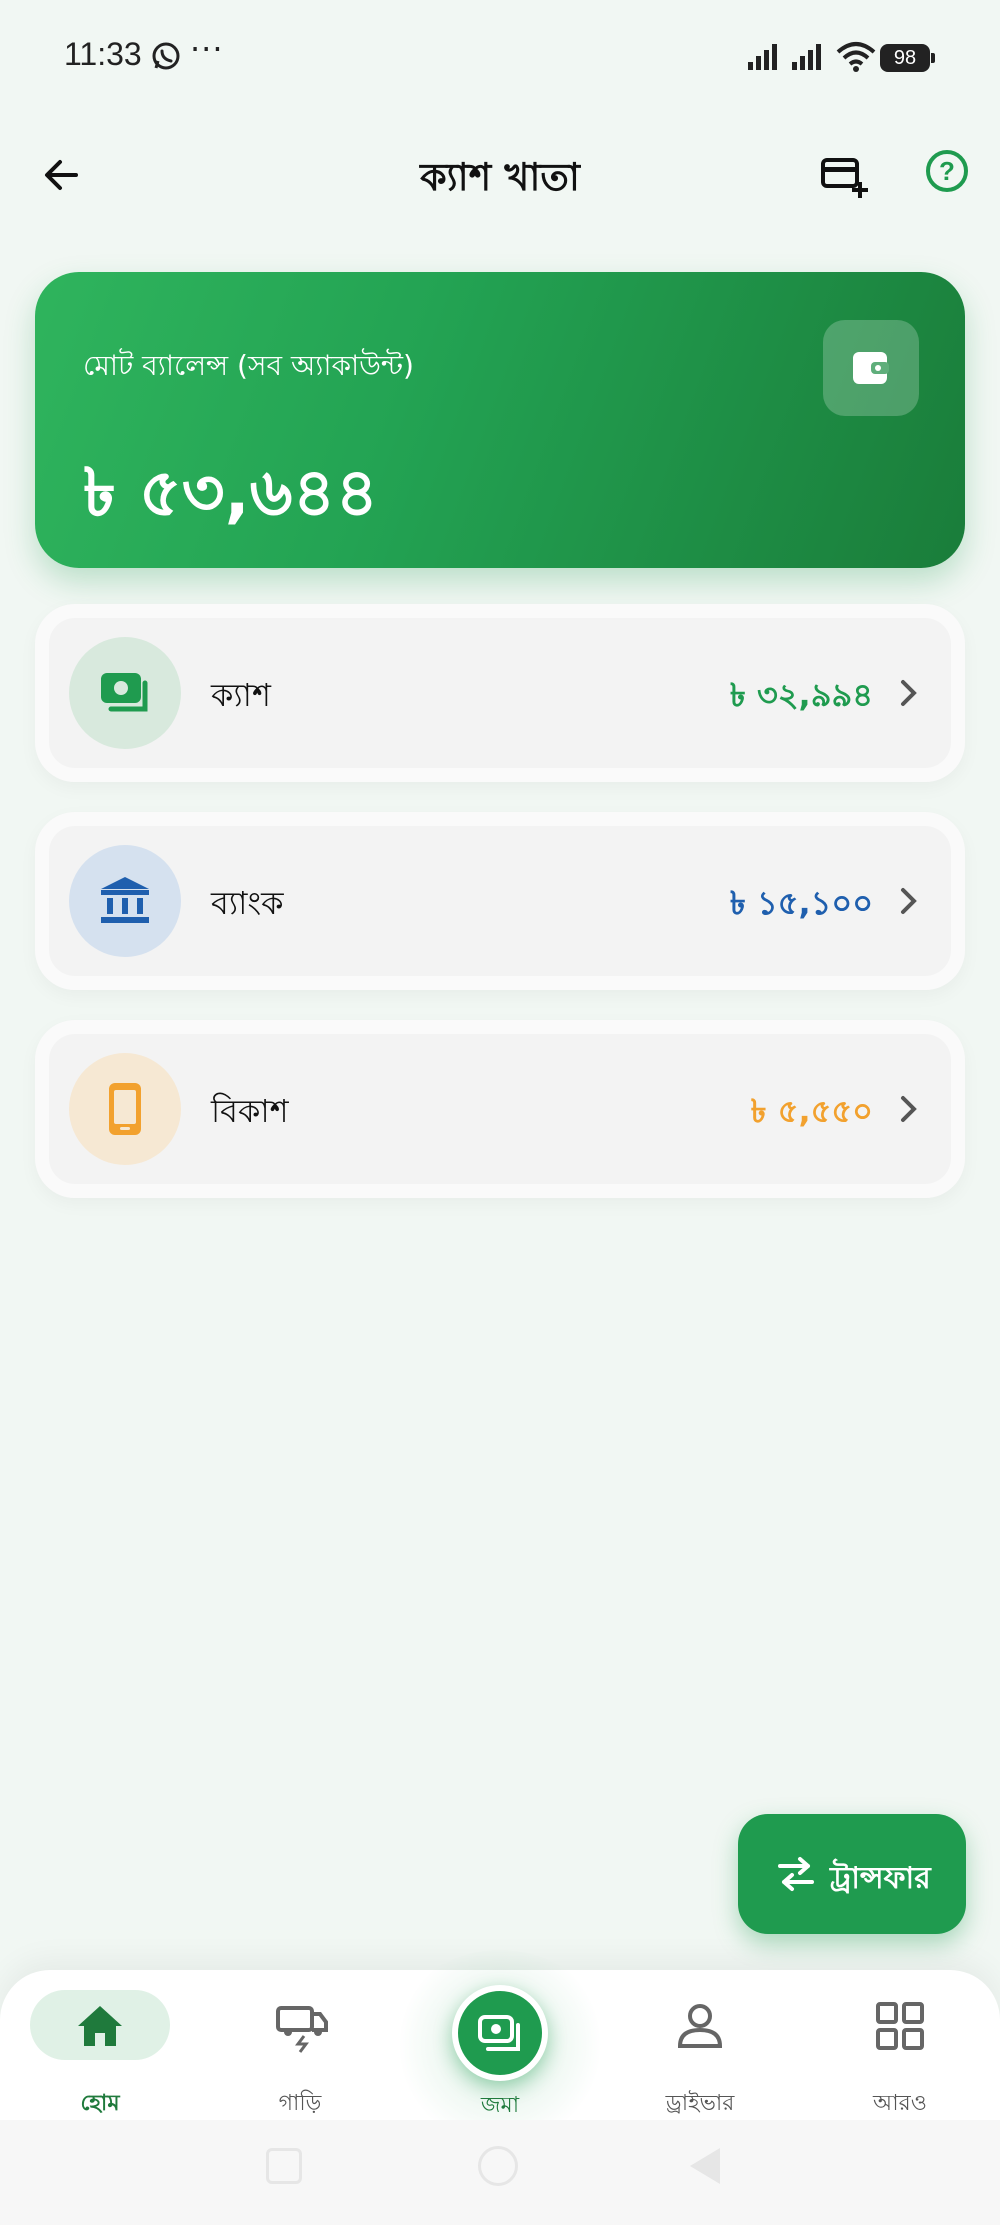  Describe the element at coordinates (500, 1109) in the screenshot. I see `account-row-bkash: বিকাশ ৳ ৫,৫৫০` at that location.